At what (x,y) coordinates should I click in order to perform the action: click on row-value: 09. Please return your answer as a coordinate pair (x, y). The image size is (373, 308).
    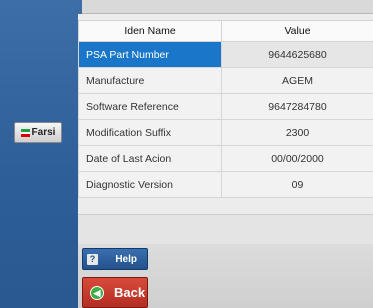
    Looking at the image, I should click on (297, 184).